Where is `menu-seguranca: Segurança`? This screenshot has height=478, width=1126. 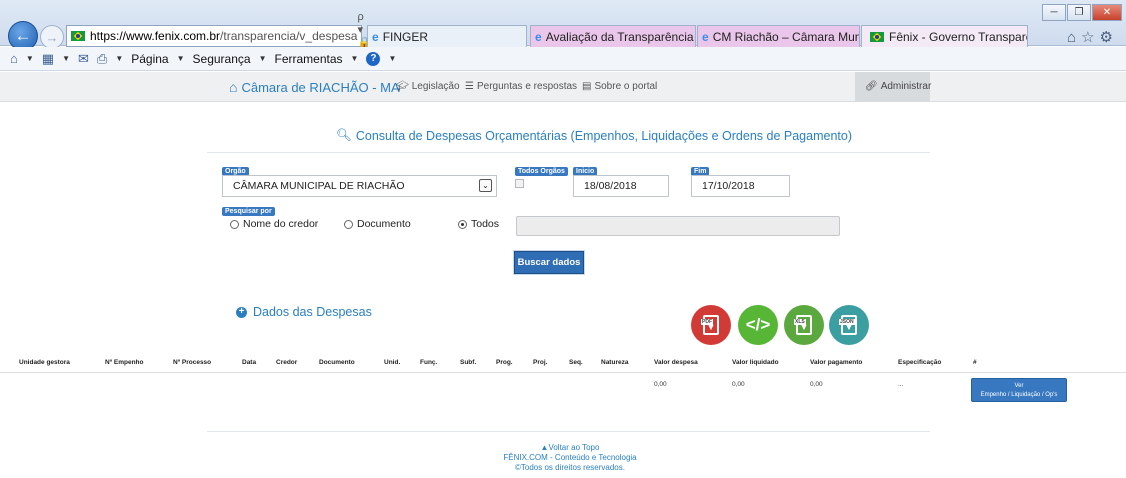
menu-seguranca: Segurança is located at coordinates (222, 59).